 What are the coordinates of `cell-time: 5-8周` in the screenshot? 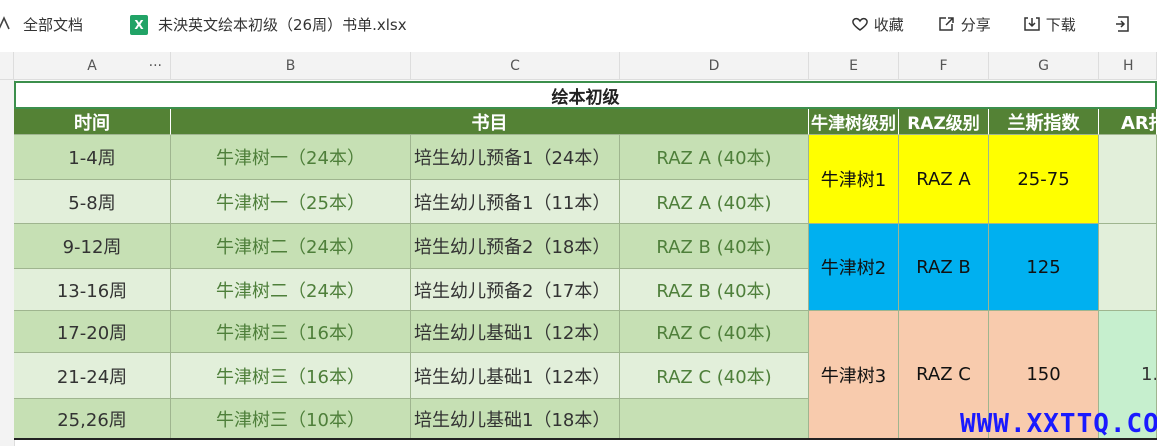 It's located at (92, 202).